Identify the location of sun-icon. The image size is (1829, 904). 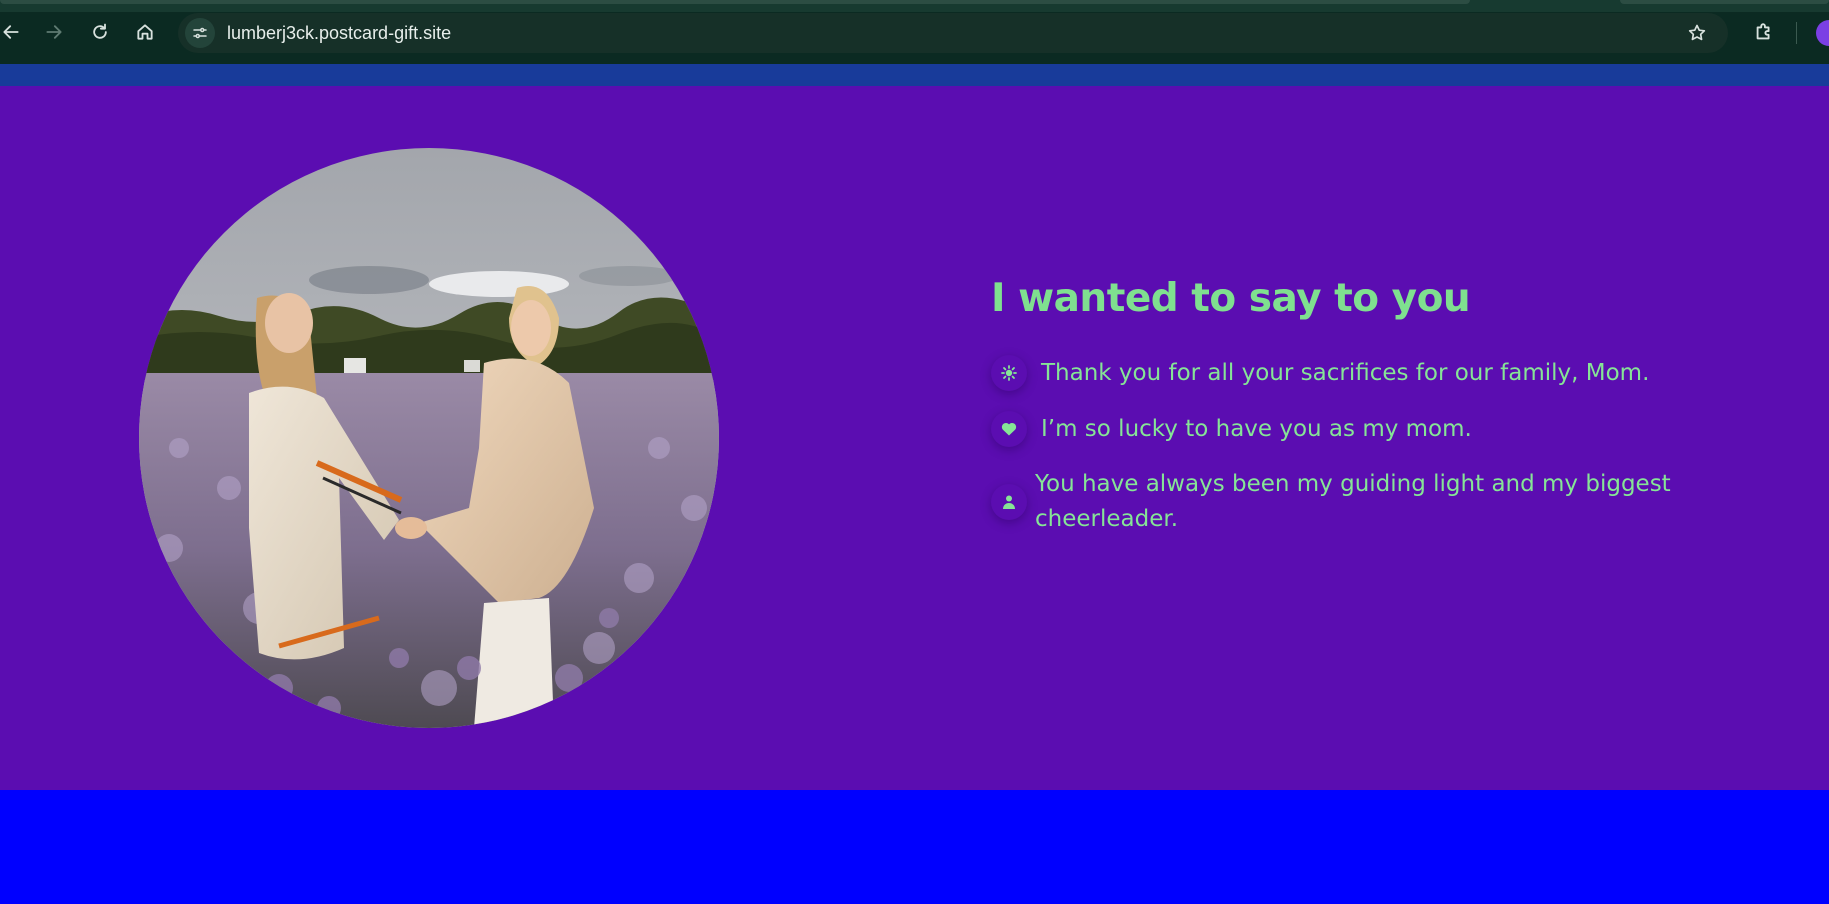
(1009, 373).